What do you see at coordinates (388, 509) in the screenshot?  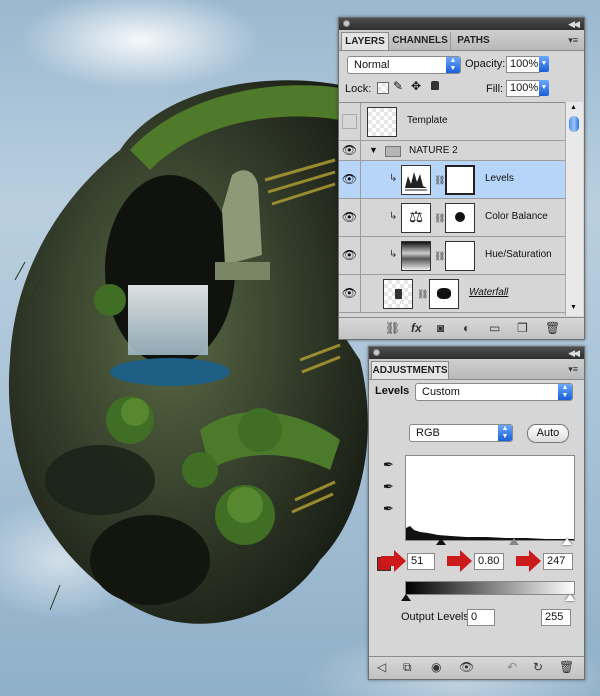 I see `white-point-eyedropper-icon: ✒` at bounding box center [388, 509].